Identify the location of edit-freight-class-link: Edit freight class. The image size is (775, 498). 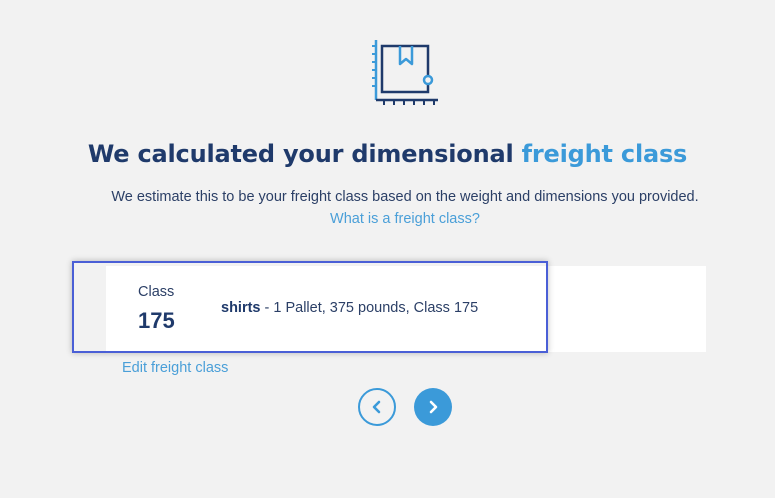
(175, 368).